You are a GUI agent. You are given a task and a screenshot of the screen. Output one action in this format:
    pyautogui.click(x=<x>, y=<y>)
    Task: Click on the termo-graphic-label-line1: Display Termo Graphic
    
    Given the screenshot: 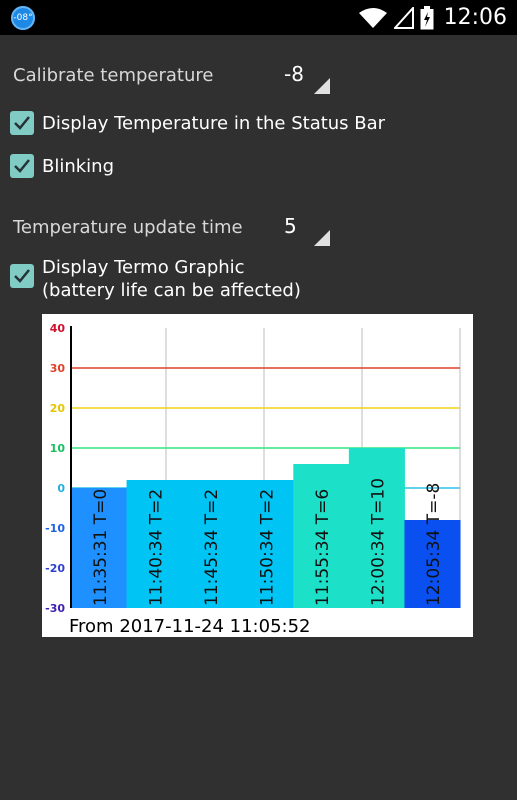 What is the action you would take?
    pyautogui.click(x=143, y=267)
    